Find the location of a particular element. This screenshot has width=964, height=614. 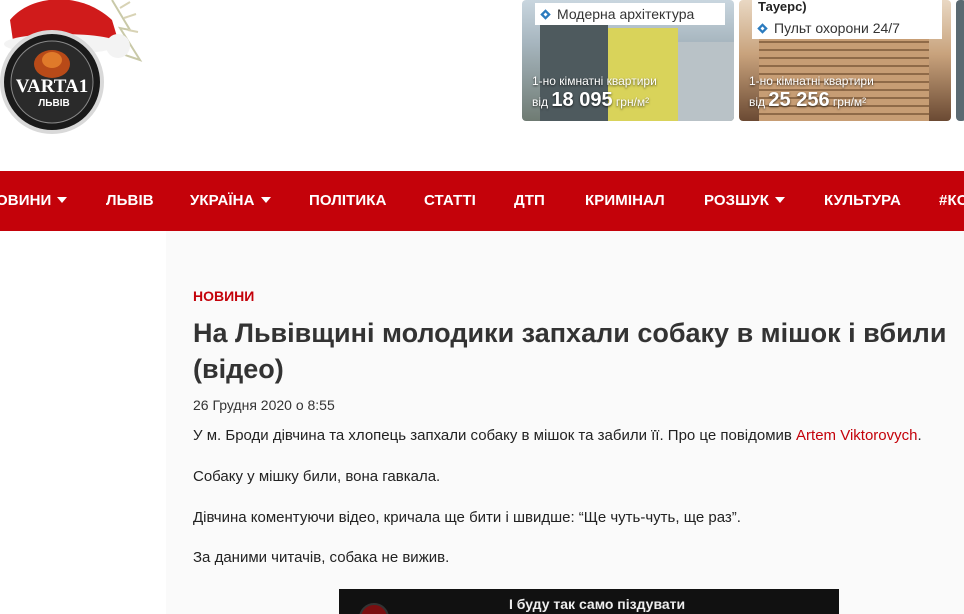

nav-item-ukraine: УКРАЇНА is located at coordinates (230, 201).